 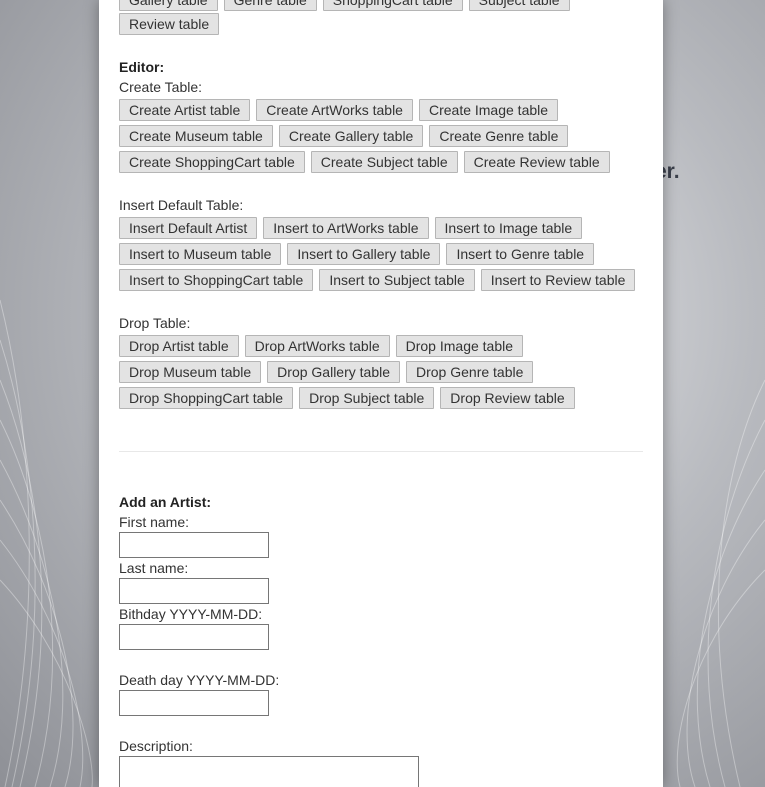 I want to click on drop-table-label: Drop Table:, so click(x=155, y=323).